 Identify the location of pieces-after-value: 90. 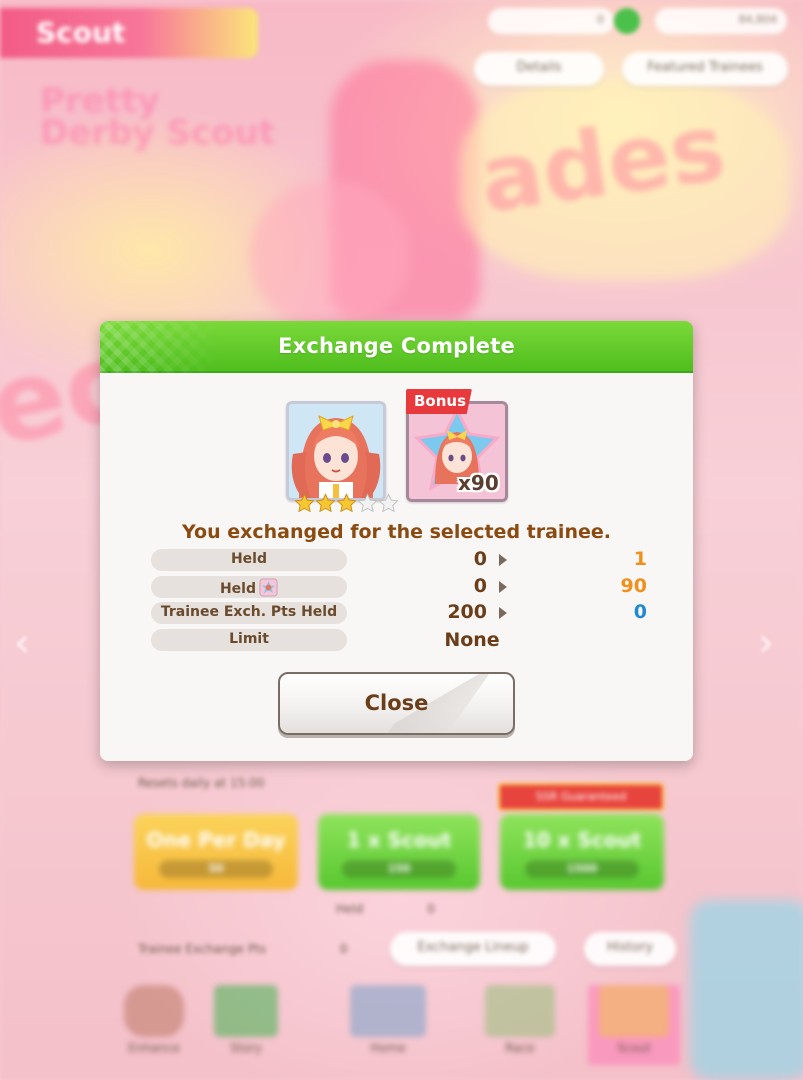
(633, 586).